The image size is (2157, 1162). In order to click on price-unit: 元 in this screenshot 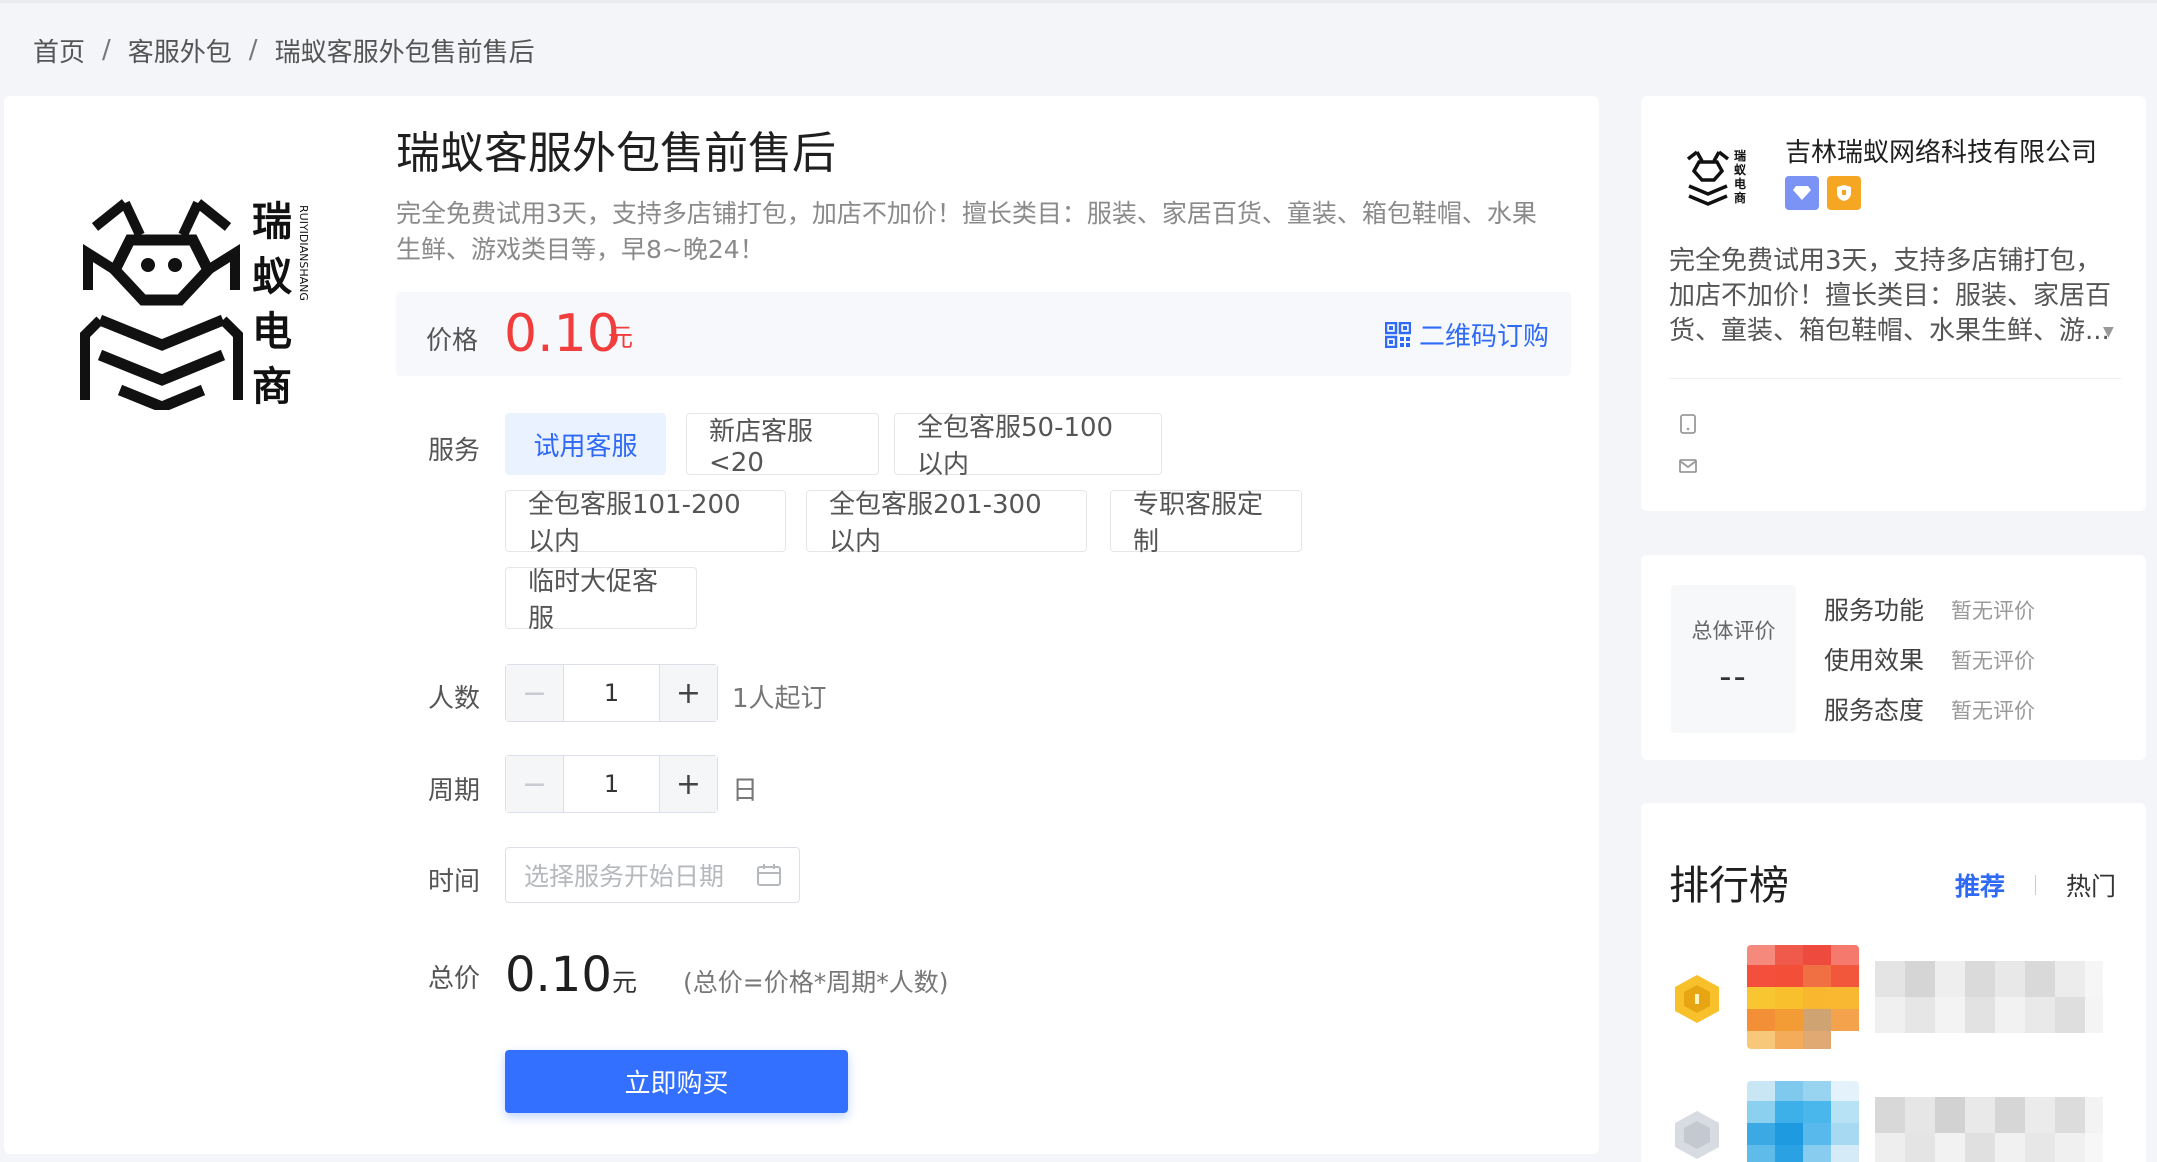, I will do `click(621, 337)`.